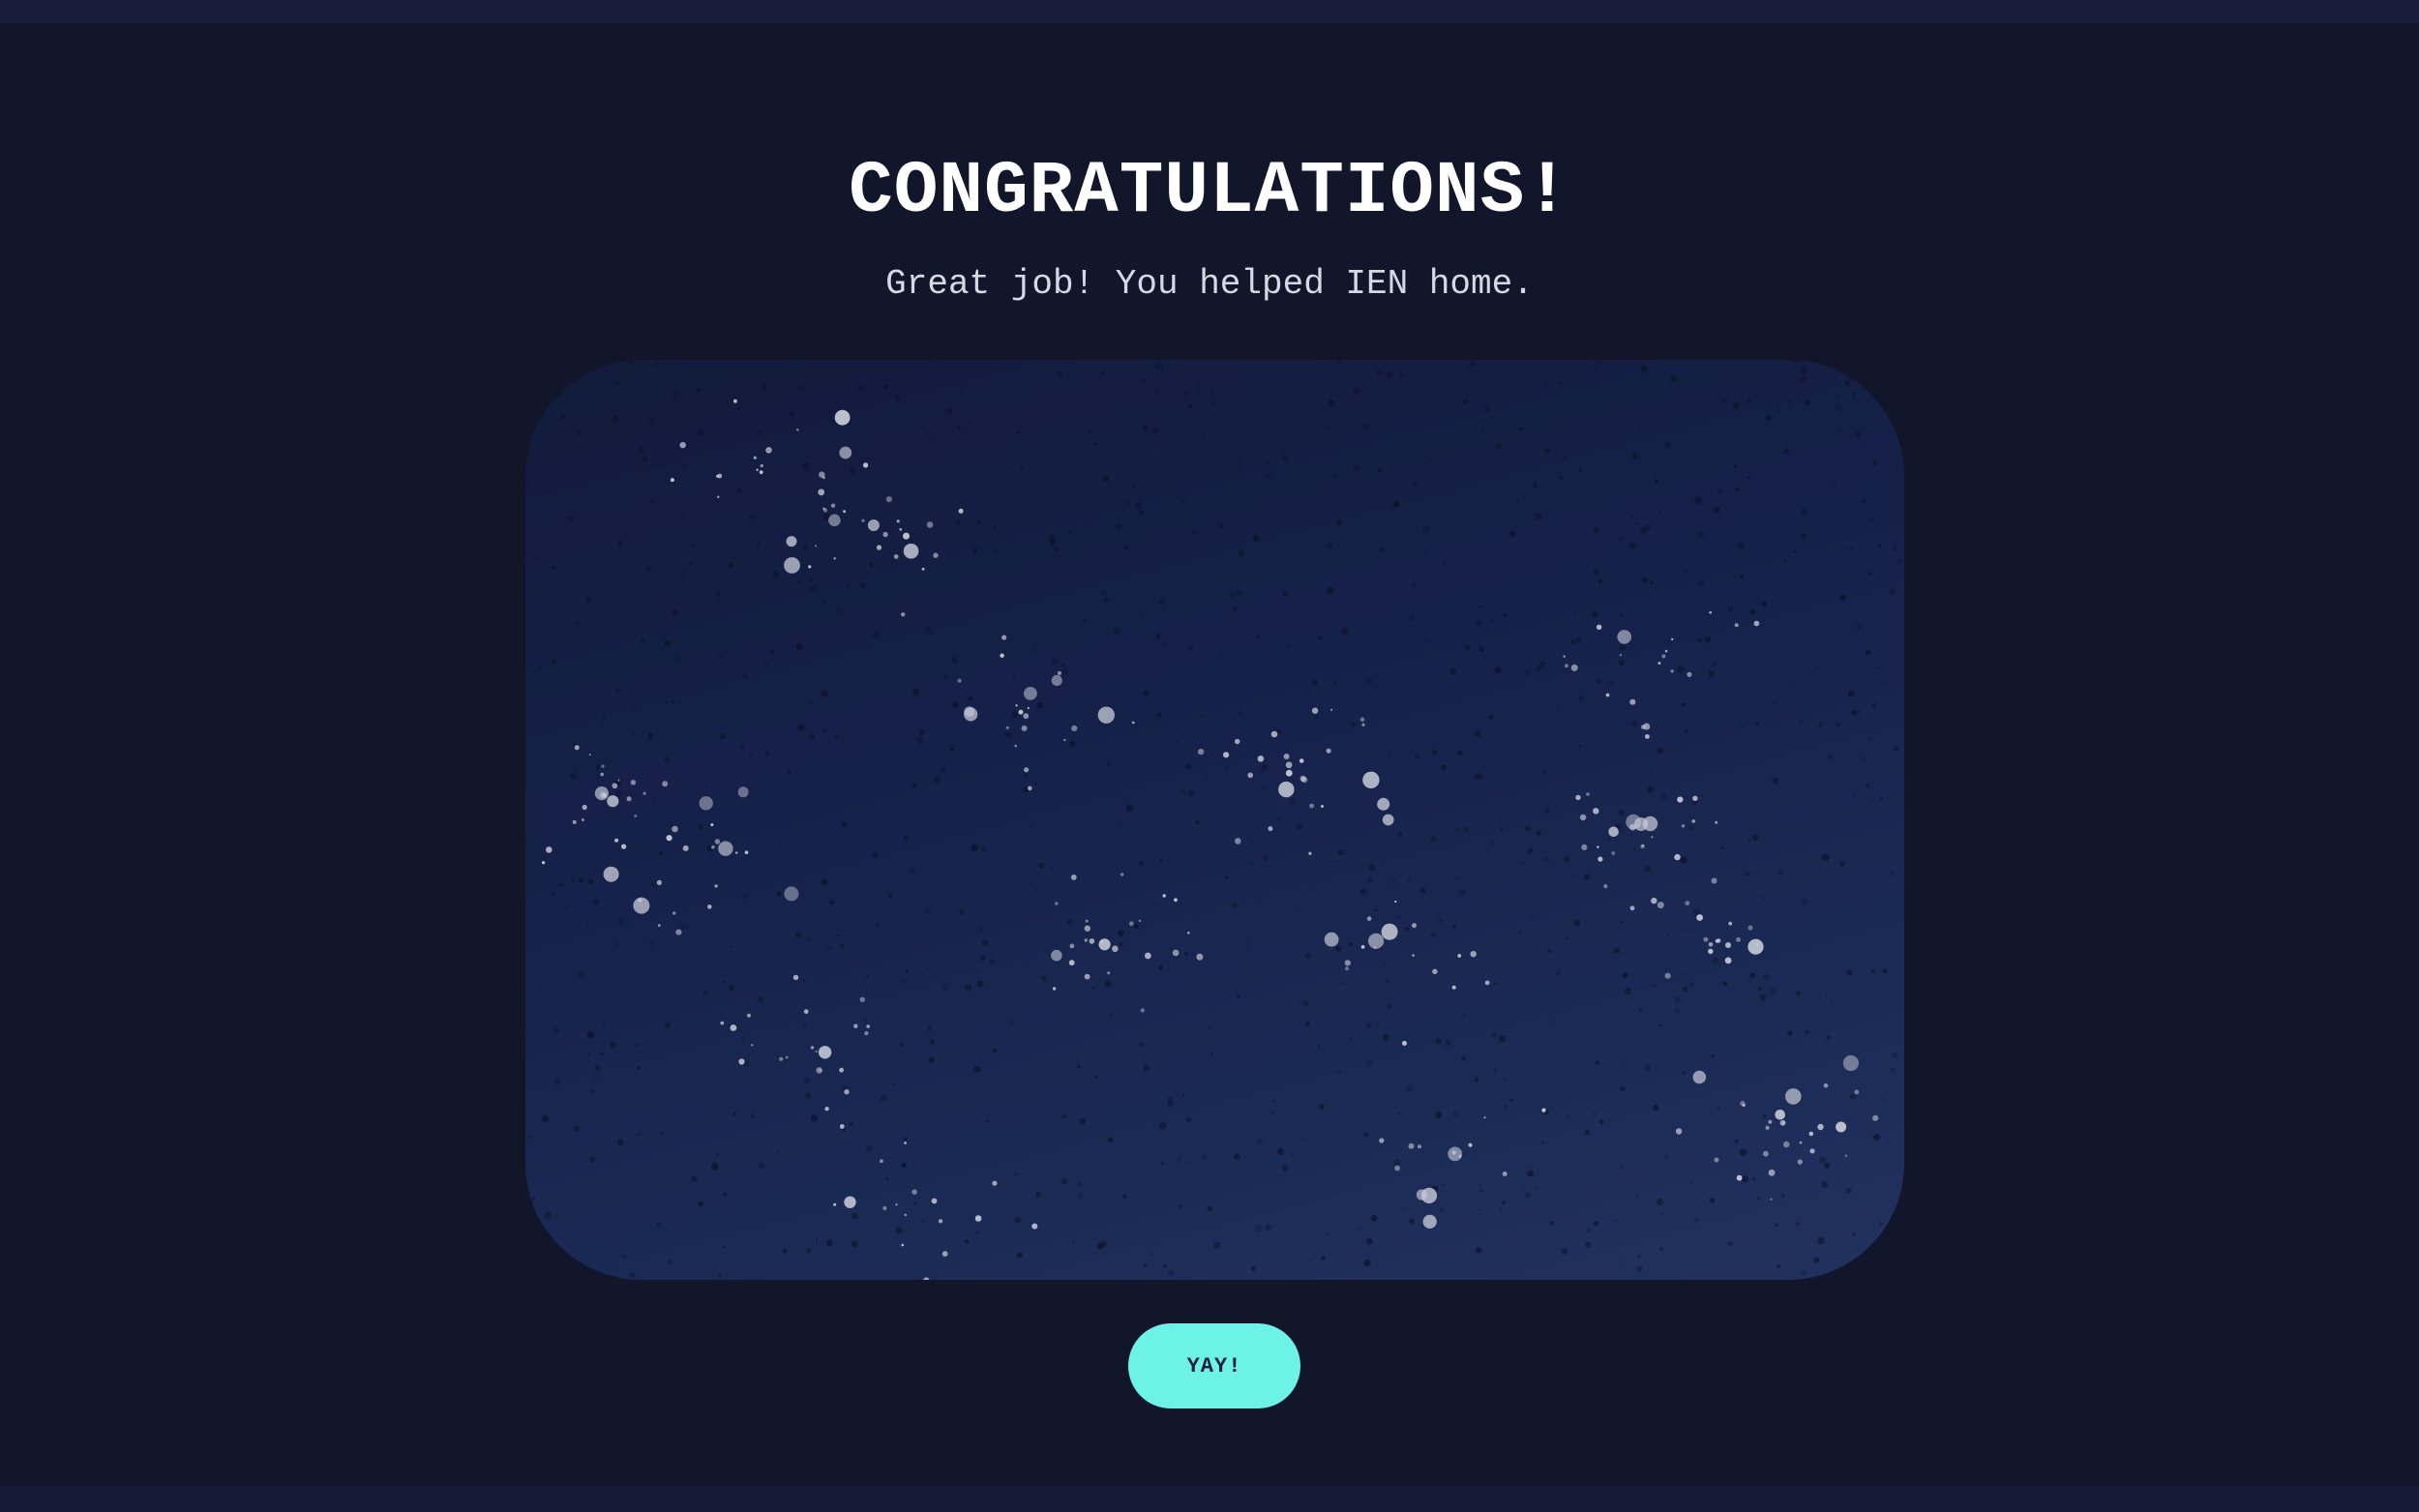 The image size is (2419, 1512). What do you see at coordinates (1209, 11) in the screenshot?
I see `top-bar` at bounding box center [1209, 11].